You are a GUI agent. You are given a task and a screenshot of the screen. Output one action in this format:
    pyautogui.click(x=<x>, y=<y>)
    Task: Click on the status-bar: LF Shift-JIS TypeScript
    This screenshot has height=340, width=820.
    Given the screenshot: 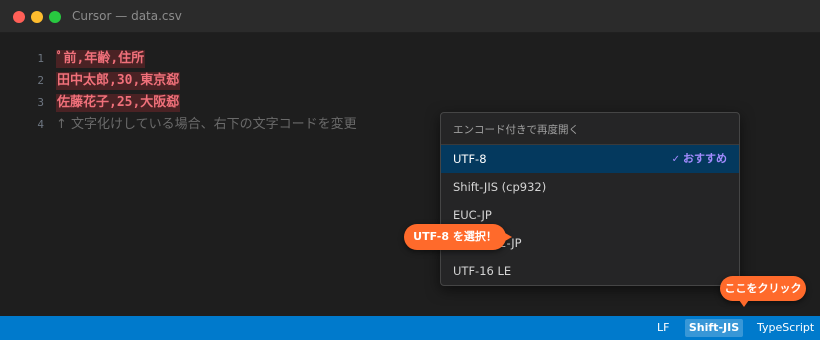 What is the action you would take?
    pyautogui.click(x=410, y=328)
    